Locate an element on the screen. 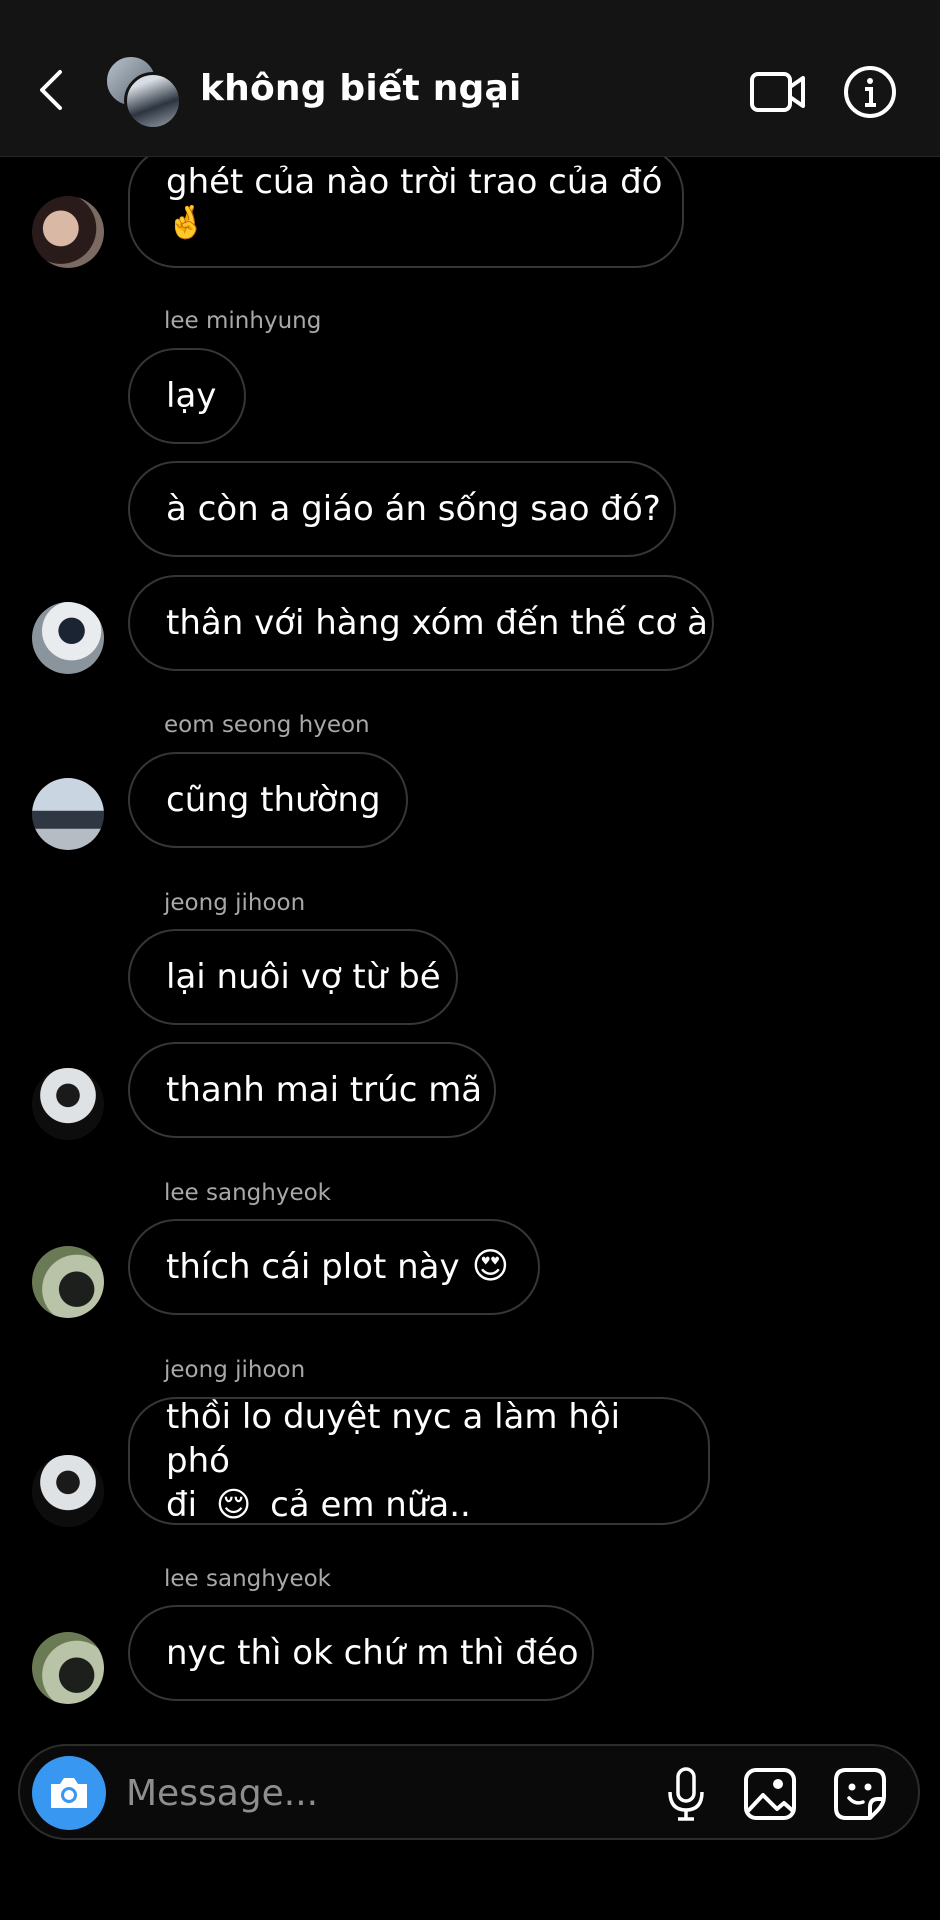  video-call-button is located at coordinates (778, 92).